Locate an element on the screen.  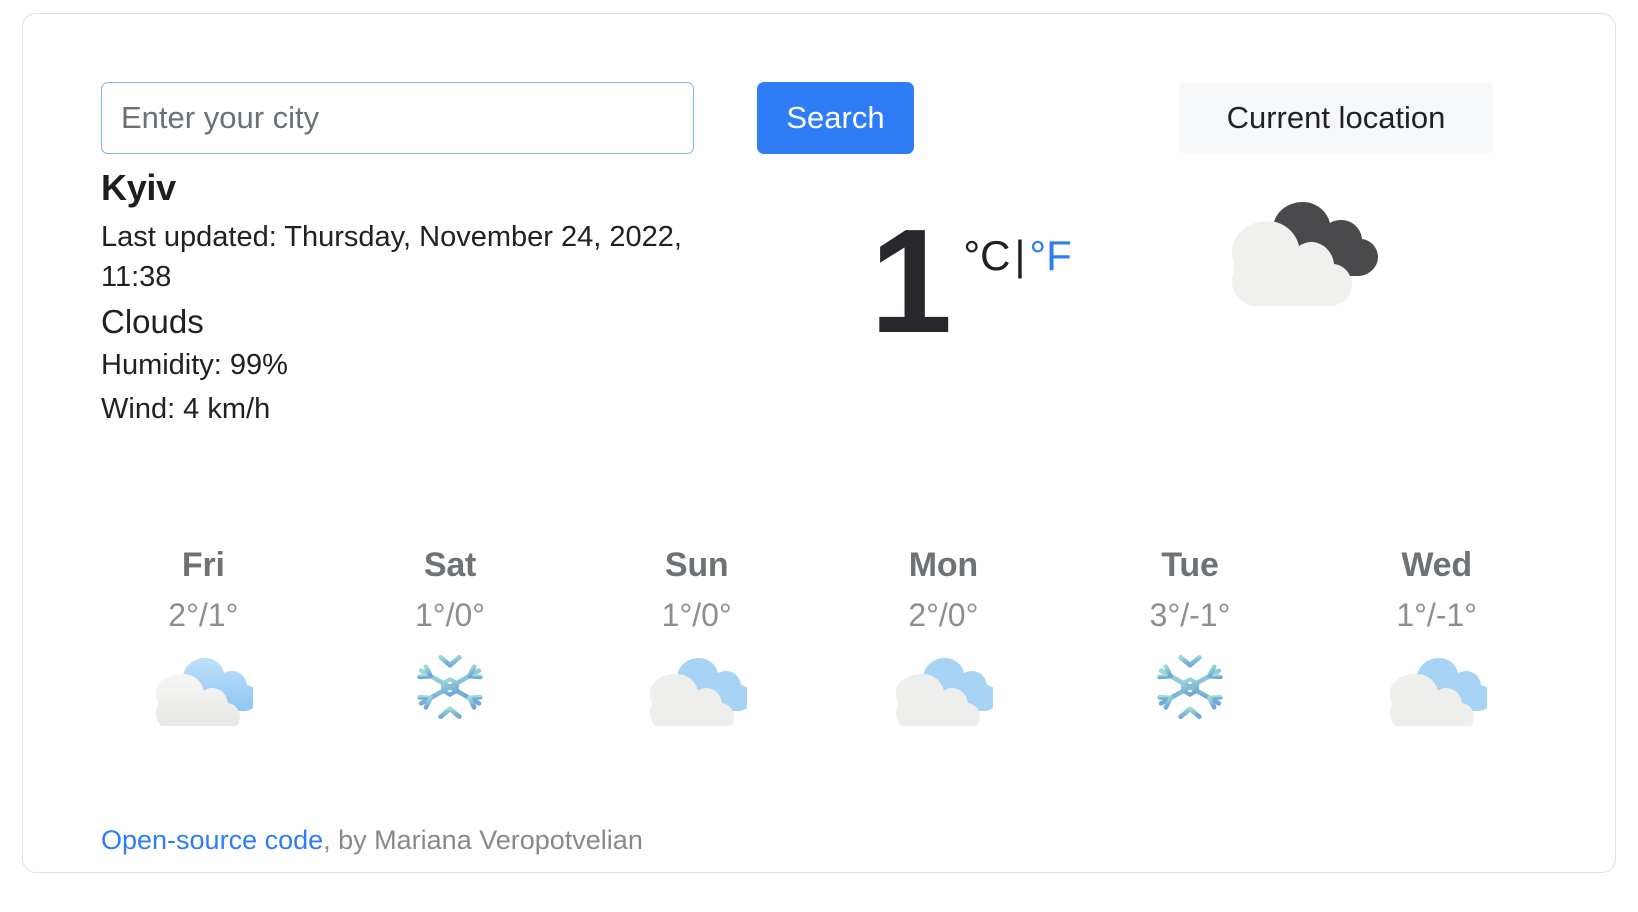
forecast-day-temps: 2°/1° is located at coordinates (203, 614).